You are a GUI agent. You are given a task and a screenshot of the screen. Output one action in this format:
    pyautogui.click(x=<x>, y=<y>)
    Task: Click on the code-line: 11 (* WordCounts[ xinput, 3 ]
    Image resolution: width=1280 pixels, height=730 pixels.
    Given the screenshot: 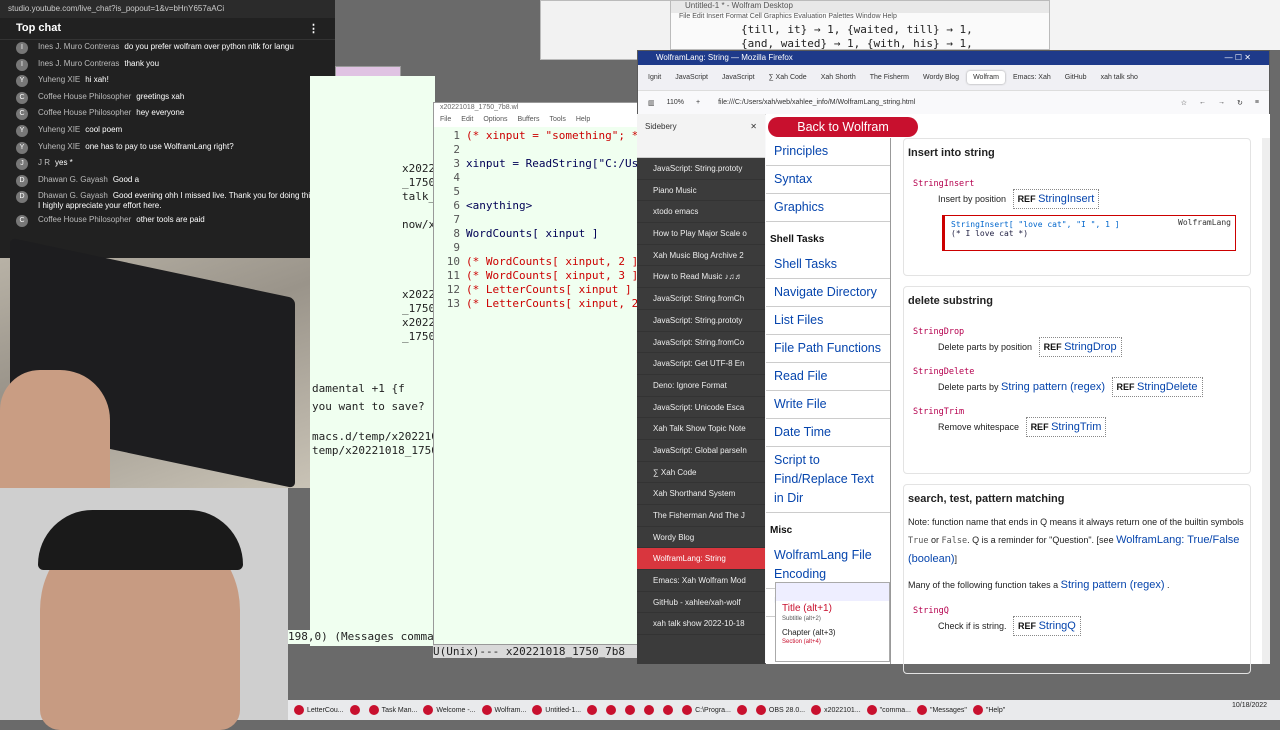 What is the action you would take?
    pyautogui.click(x=536, y=276)
    